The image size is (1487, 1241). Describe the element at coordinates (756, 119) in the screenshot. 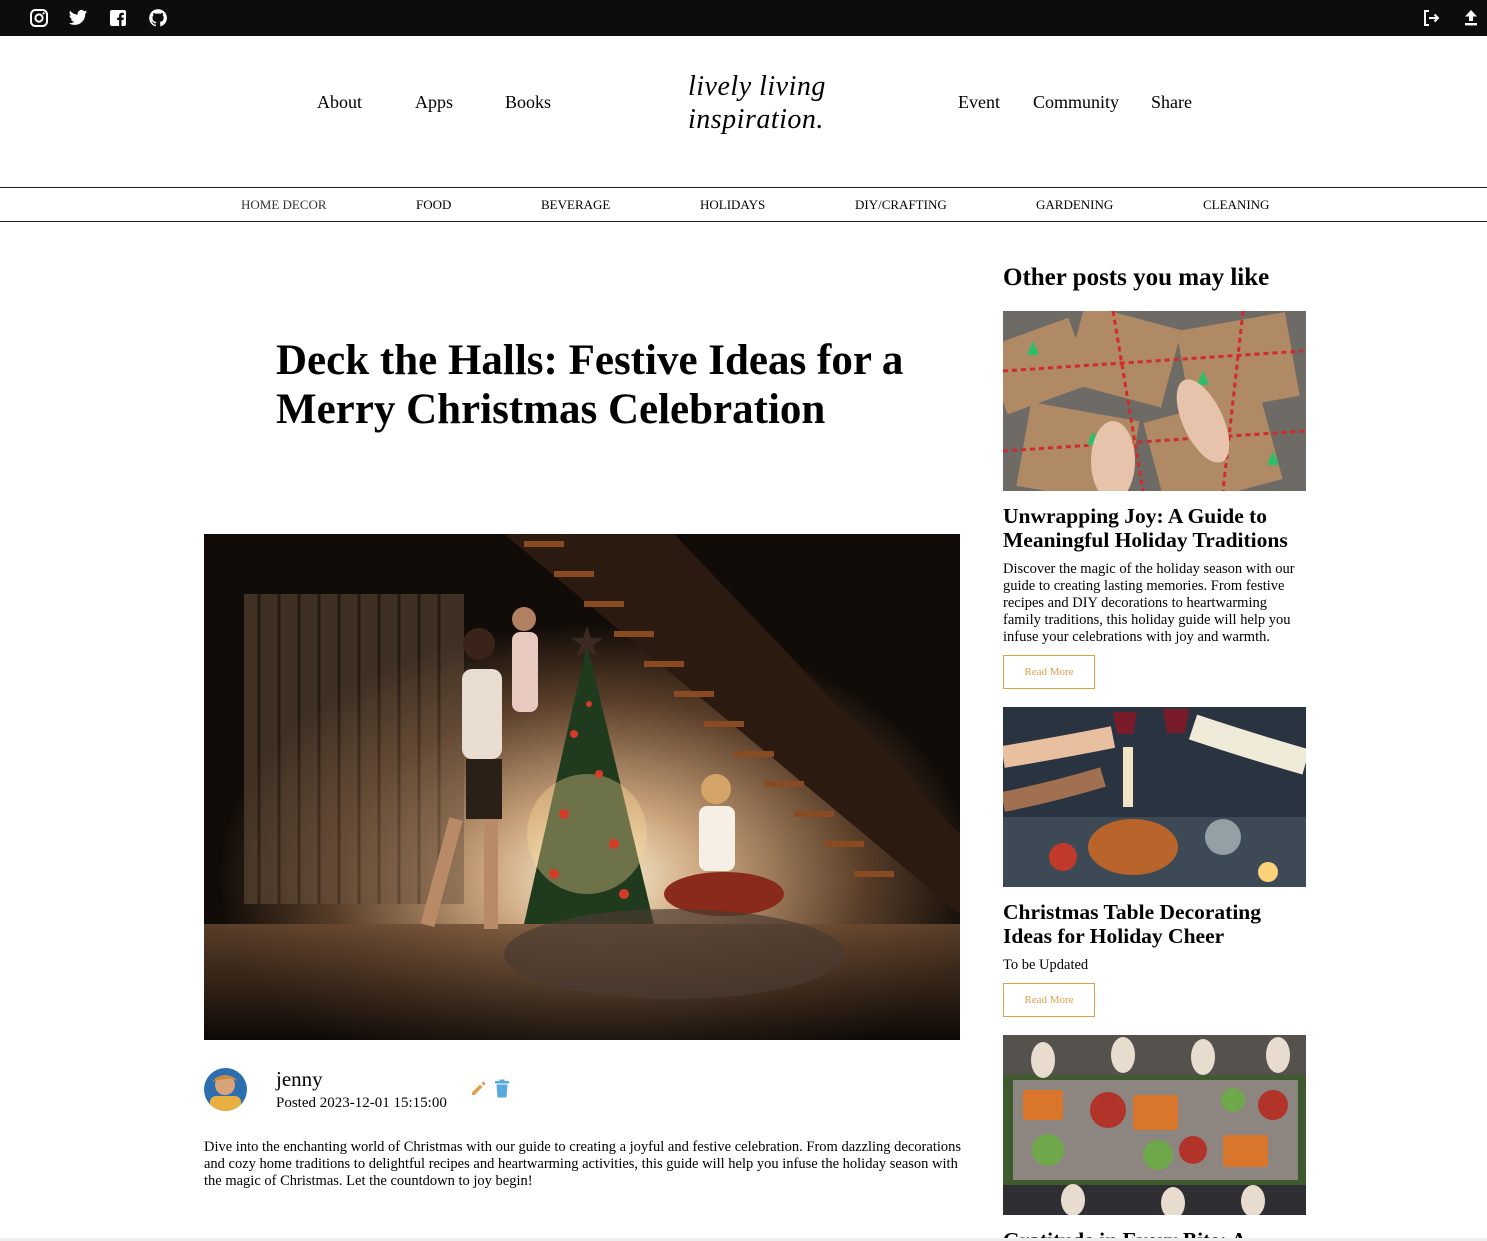

I see `logo-line-2: inspiration.` at that location.